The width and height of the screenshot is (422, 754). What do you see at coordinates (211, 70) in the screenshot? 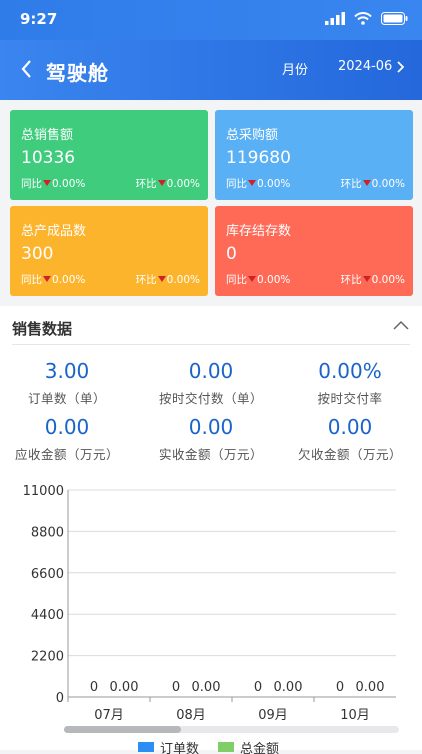
I see `app-header: 驾驶舱 月份 2024-06` at bounding box center [211, 70].